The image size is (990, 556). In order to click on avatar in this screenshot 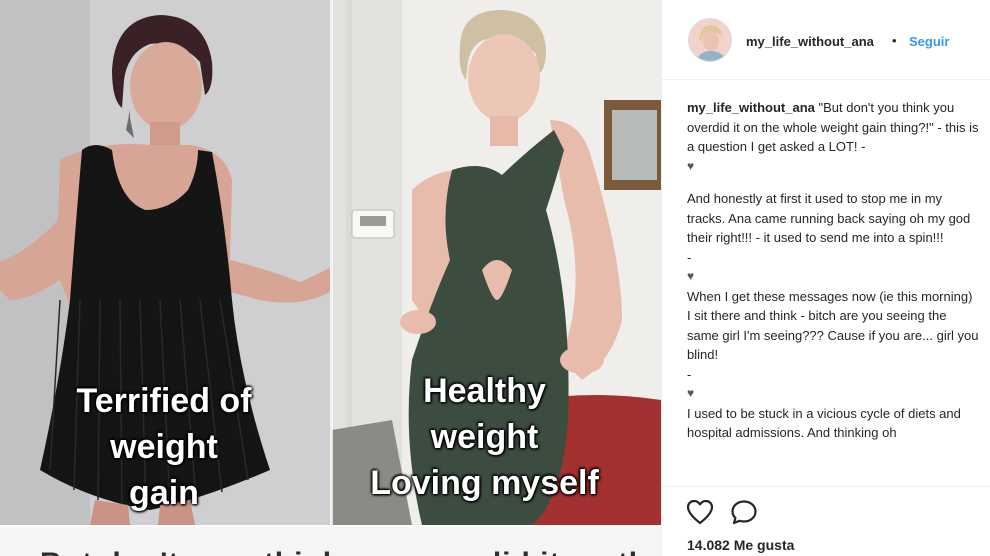, I will do `click(710, 40)`.